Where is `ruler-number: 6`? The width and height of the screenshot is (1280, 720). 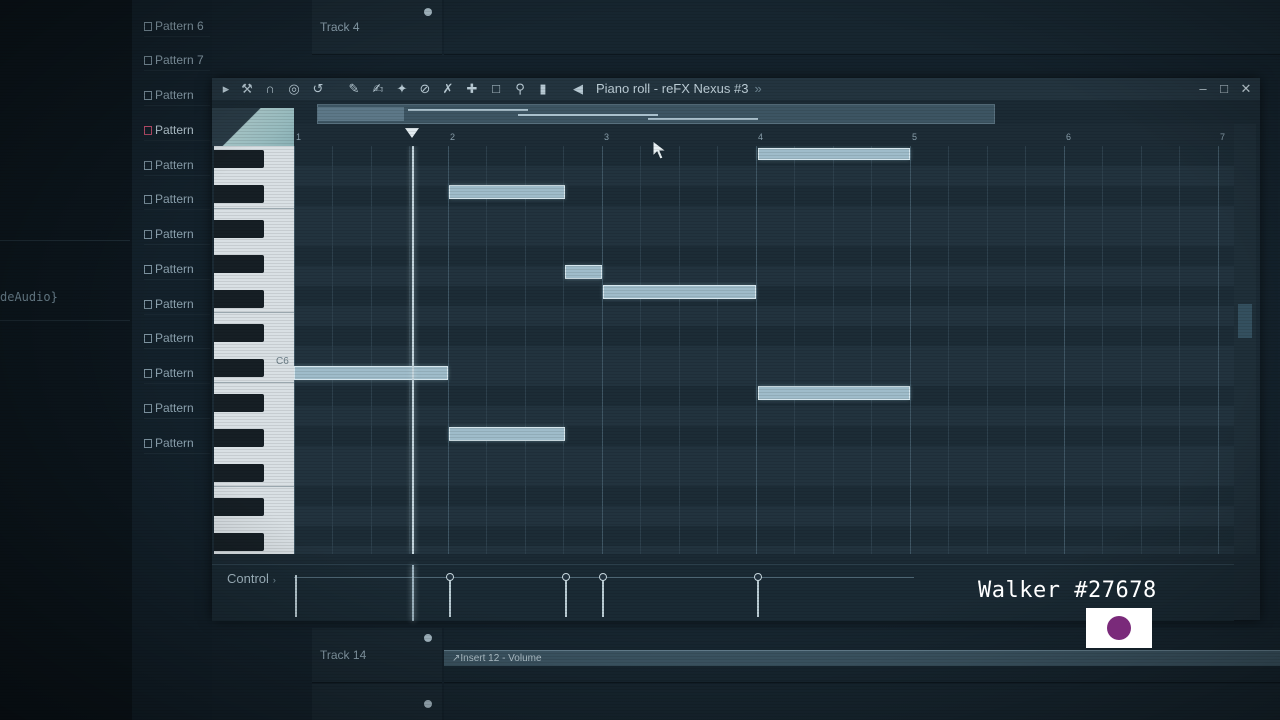 ruler-number: 6 is located at coordinates (1069, 137).